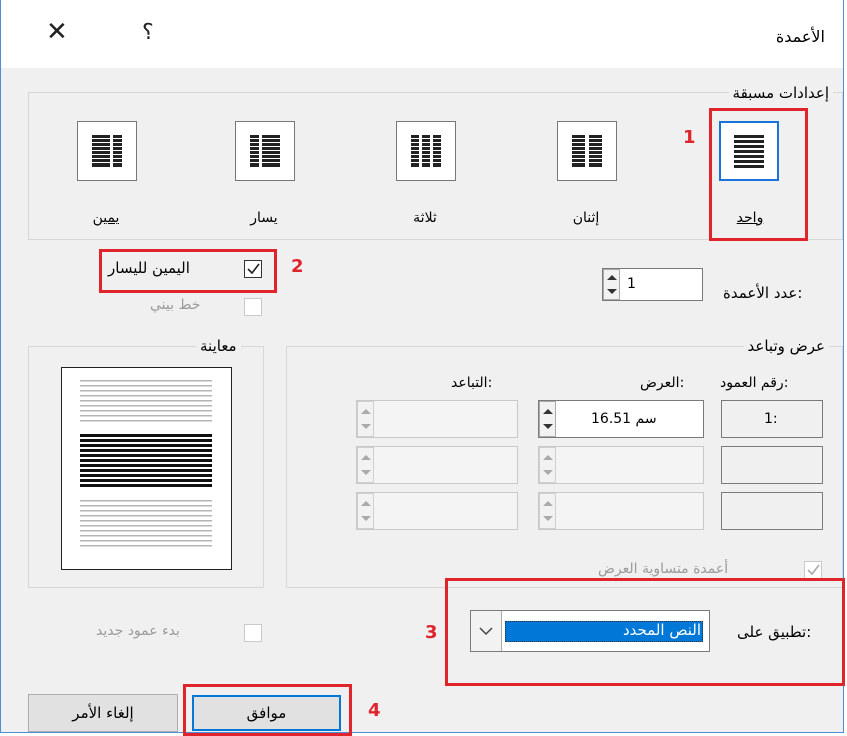 This screenshot has width=847, height=736. Describe the element at coordinates (663, 569) in the screenshot. I see `equal-width-label: أعمدة متساوية العرض` at that location.